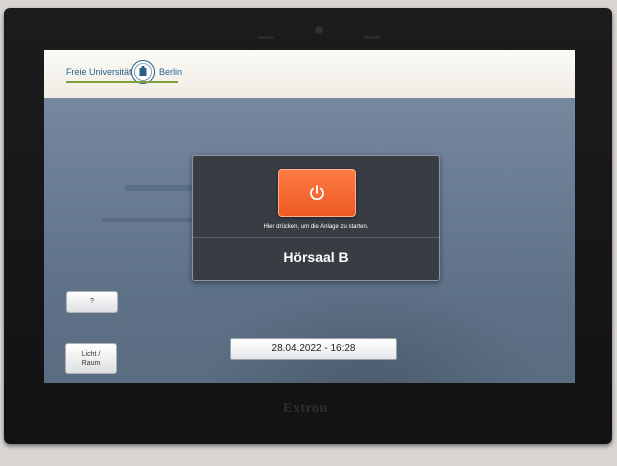  Describe the element at coordinates (372, 37) in the screenshot. I see `sensor-right` at that location.